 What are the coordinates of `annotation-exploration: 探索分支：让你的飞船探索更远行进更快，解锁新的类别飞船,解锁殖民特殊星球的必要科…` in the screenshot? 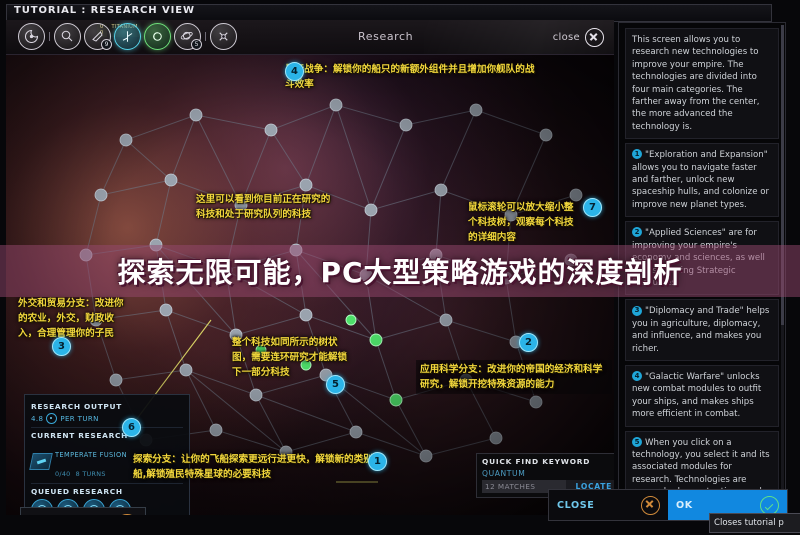 It's located at (258, 467).